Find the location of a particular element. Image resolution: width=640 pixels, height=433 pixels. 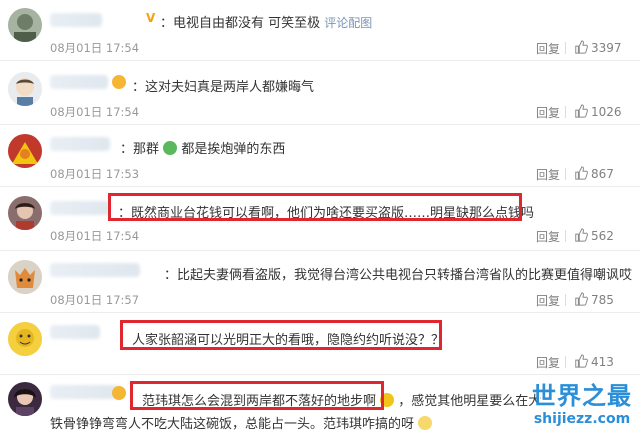

like-button: 413 is located at coordinates (594, 361).